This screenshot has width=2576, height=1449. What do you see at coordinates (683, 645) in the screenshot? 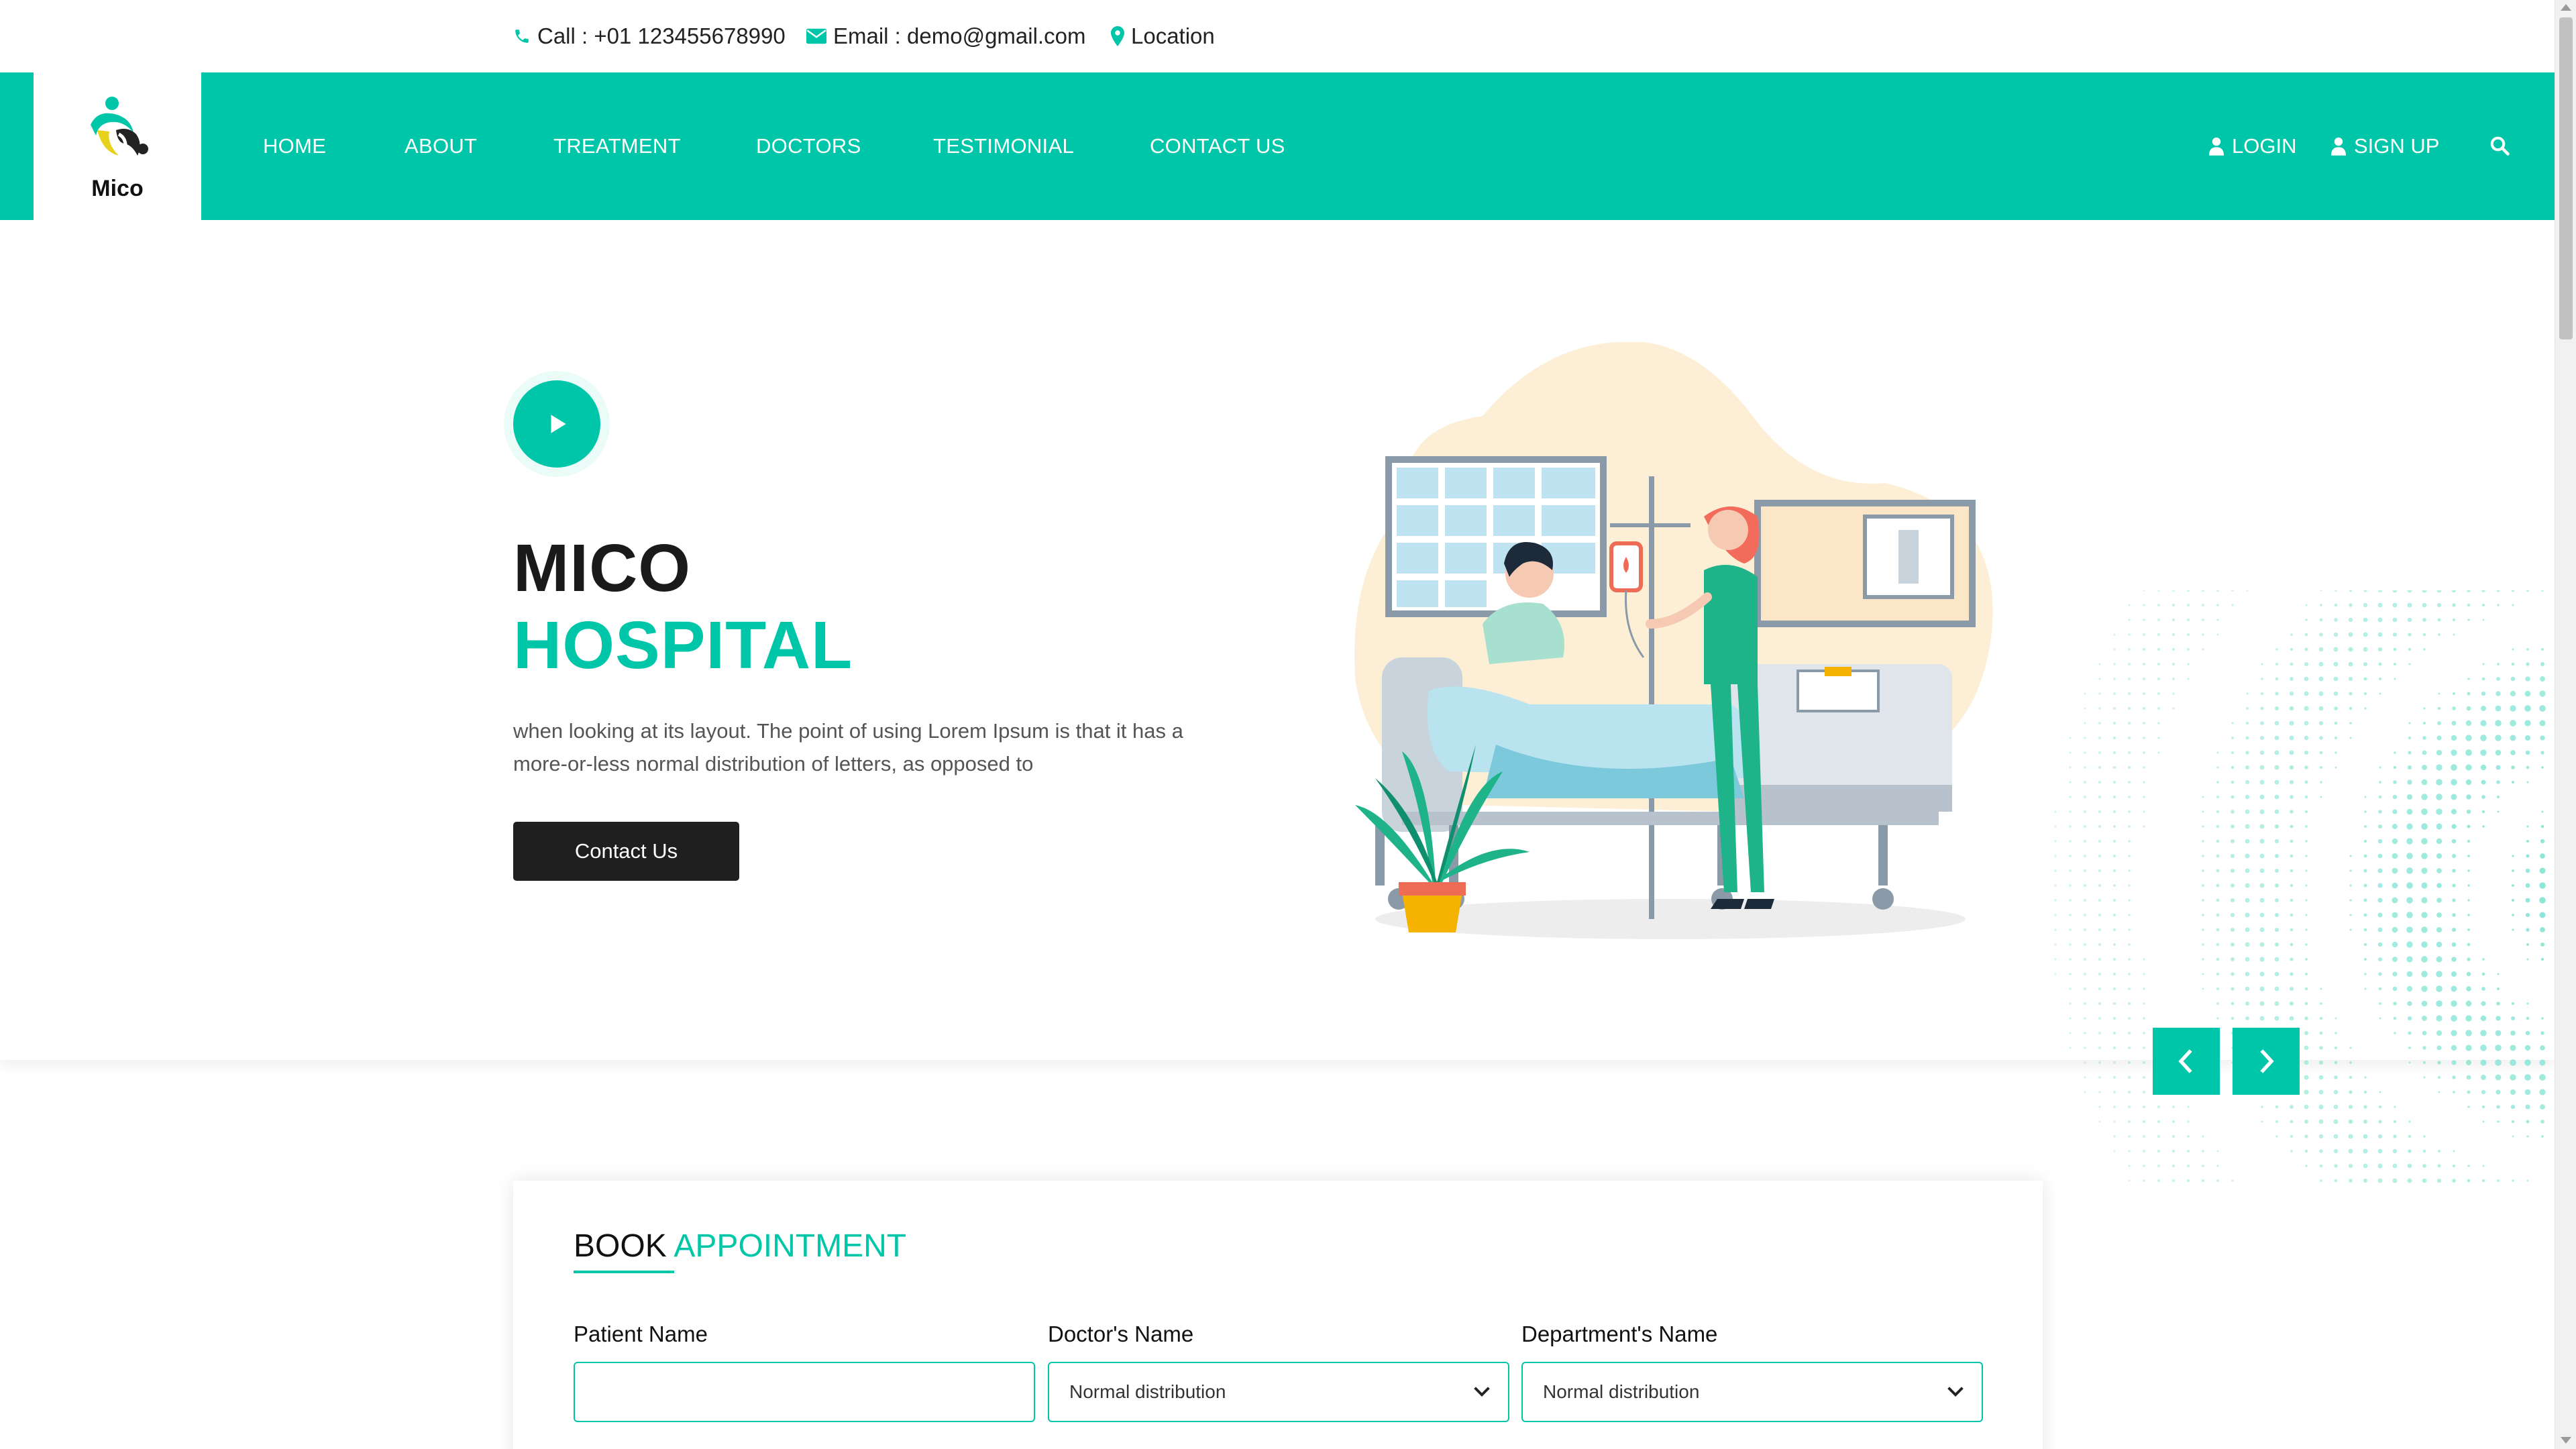
I see `hero-title-line2: HOSPITAL` at bounding box center [683, 645].